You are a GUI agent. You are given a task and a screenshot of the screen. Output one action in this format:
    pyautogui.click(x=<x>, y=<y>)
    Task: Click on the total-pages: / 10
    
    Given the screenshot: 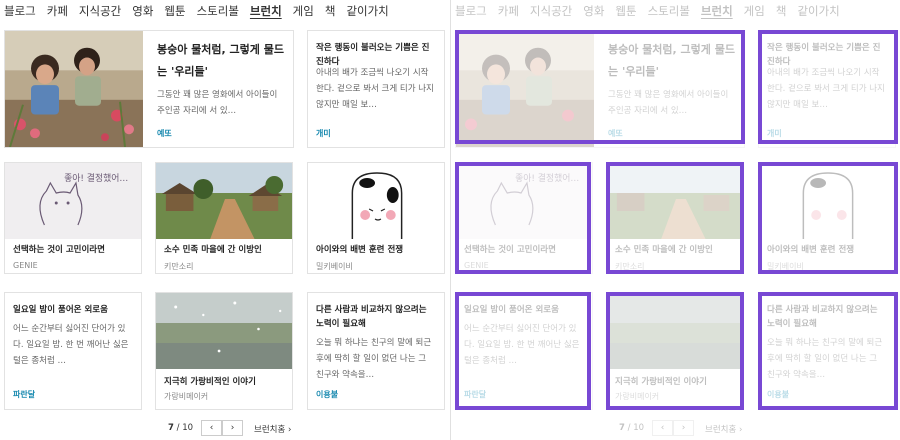 What is the action you would take?
    pyautogui.click(x=185, y=428)
    